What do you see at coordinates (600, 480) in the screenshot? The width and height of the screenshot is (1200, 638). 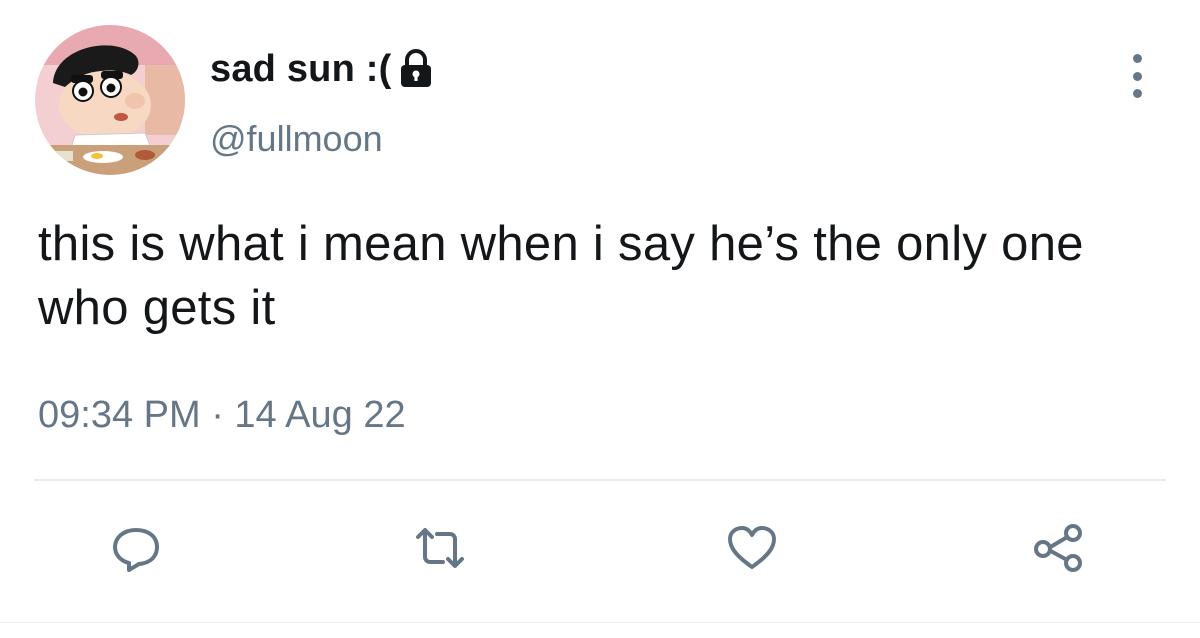 I see `divider` at bounding box center [600, 480].